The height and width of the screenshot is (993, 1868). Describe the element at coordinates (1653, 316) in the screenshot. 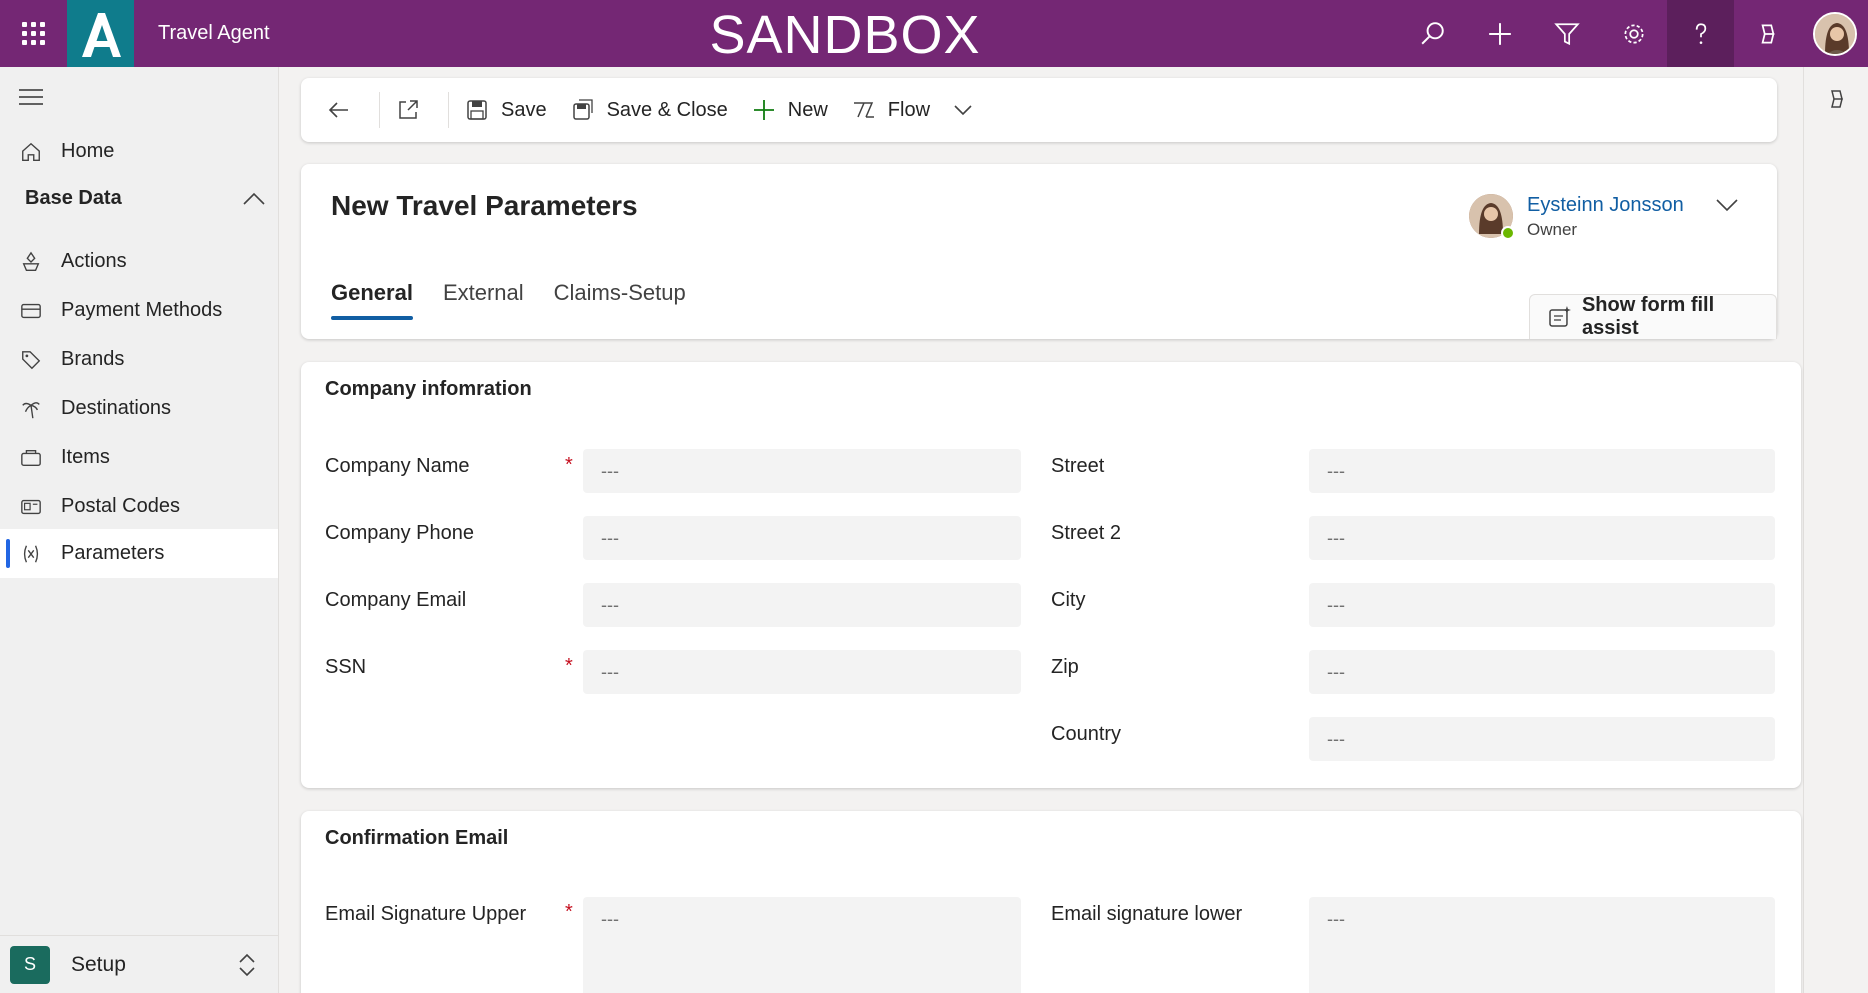

I see `show-form-fill-assist-button: Show form fill assist` at that location.